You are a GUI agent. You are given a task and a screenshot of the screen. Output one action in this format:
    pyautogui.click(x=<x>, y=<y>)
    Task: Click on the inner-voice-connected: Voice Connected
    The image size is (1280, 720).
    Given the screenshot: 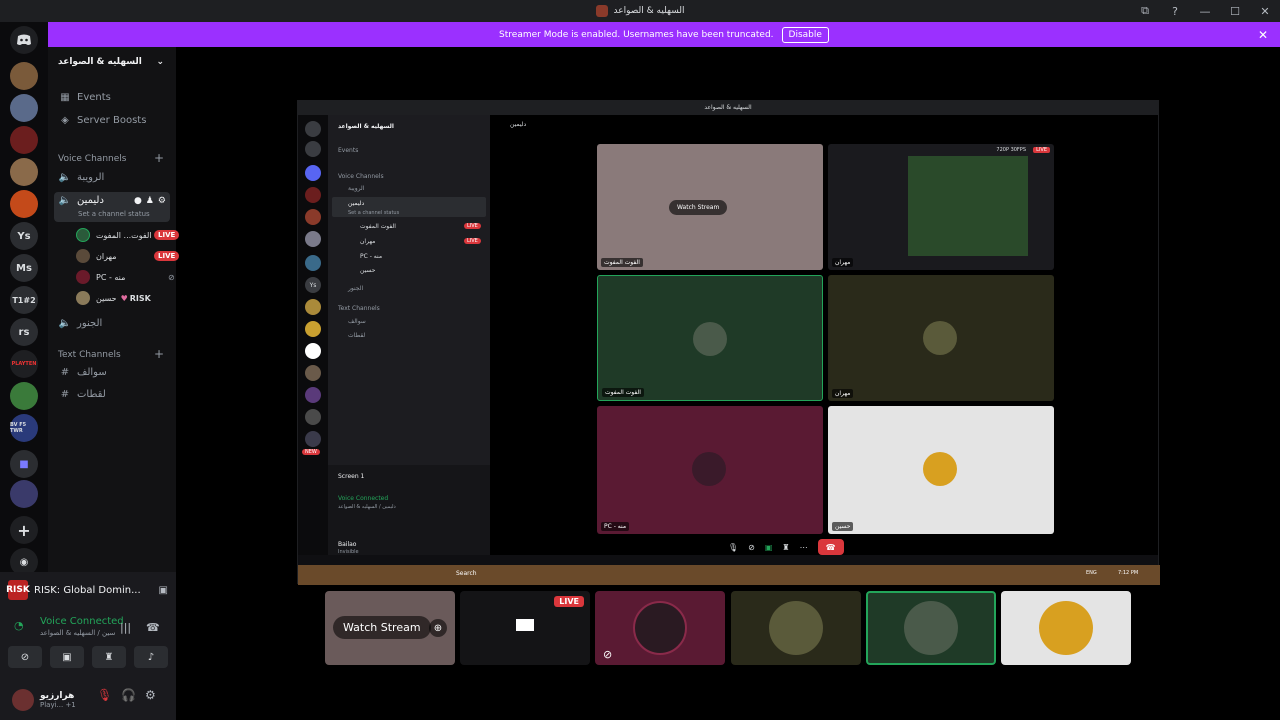 What is the action you would take?
    pyautogui.click(x=363, y=498)
    